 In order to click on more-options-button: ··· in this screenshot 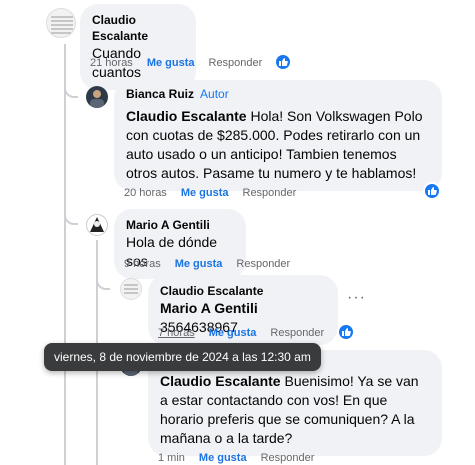, I will do `click(356, 298)`.